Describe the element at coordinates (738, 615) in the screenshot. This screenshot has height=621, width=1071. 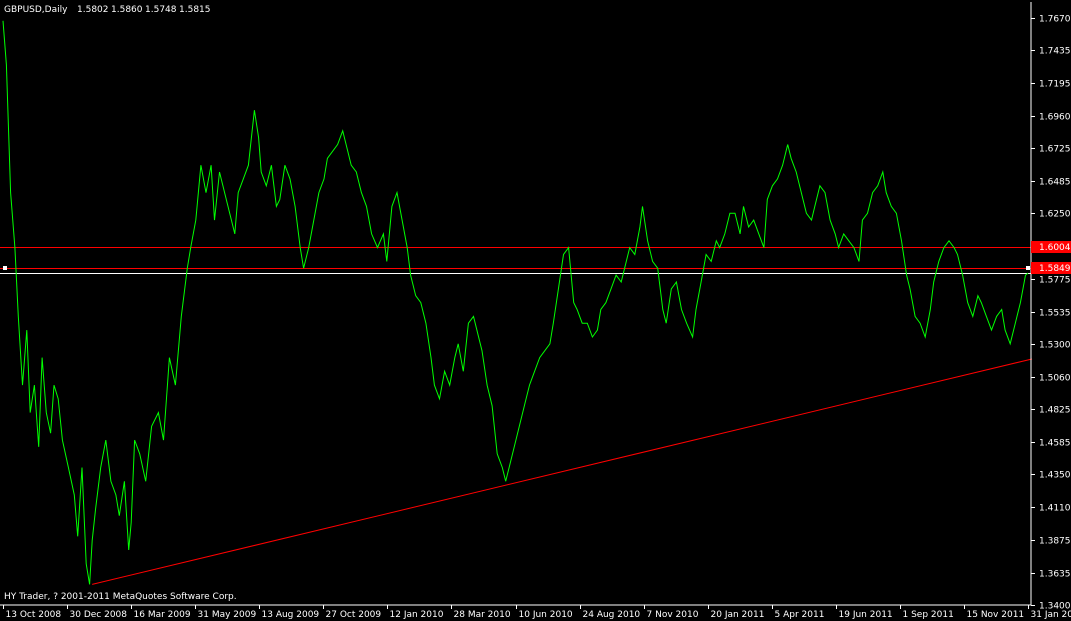
I see `time-tick-label: 20 Jan 2011` at that location.